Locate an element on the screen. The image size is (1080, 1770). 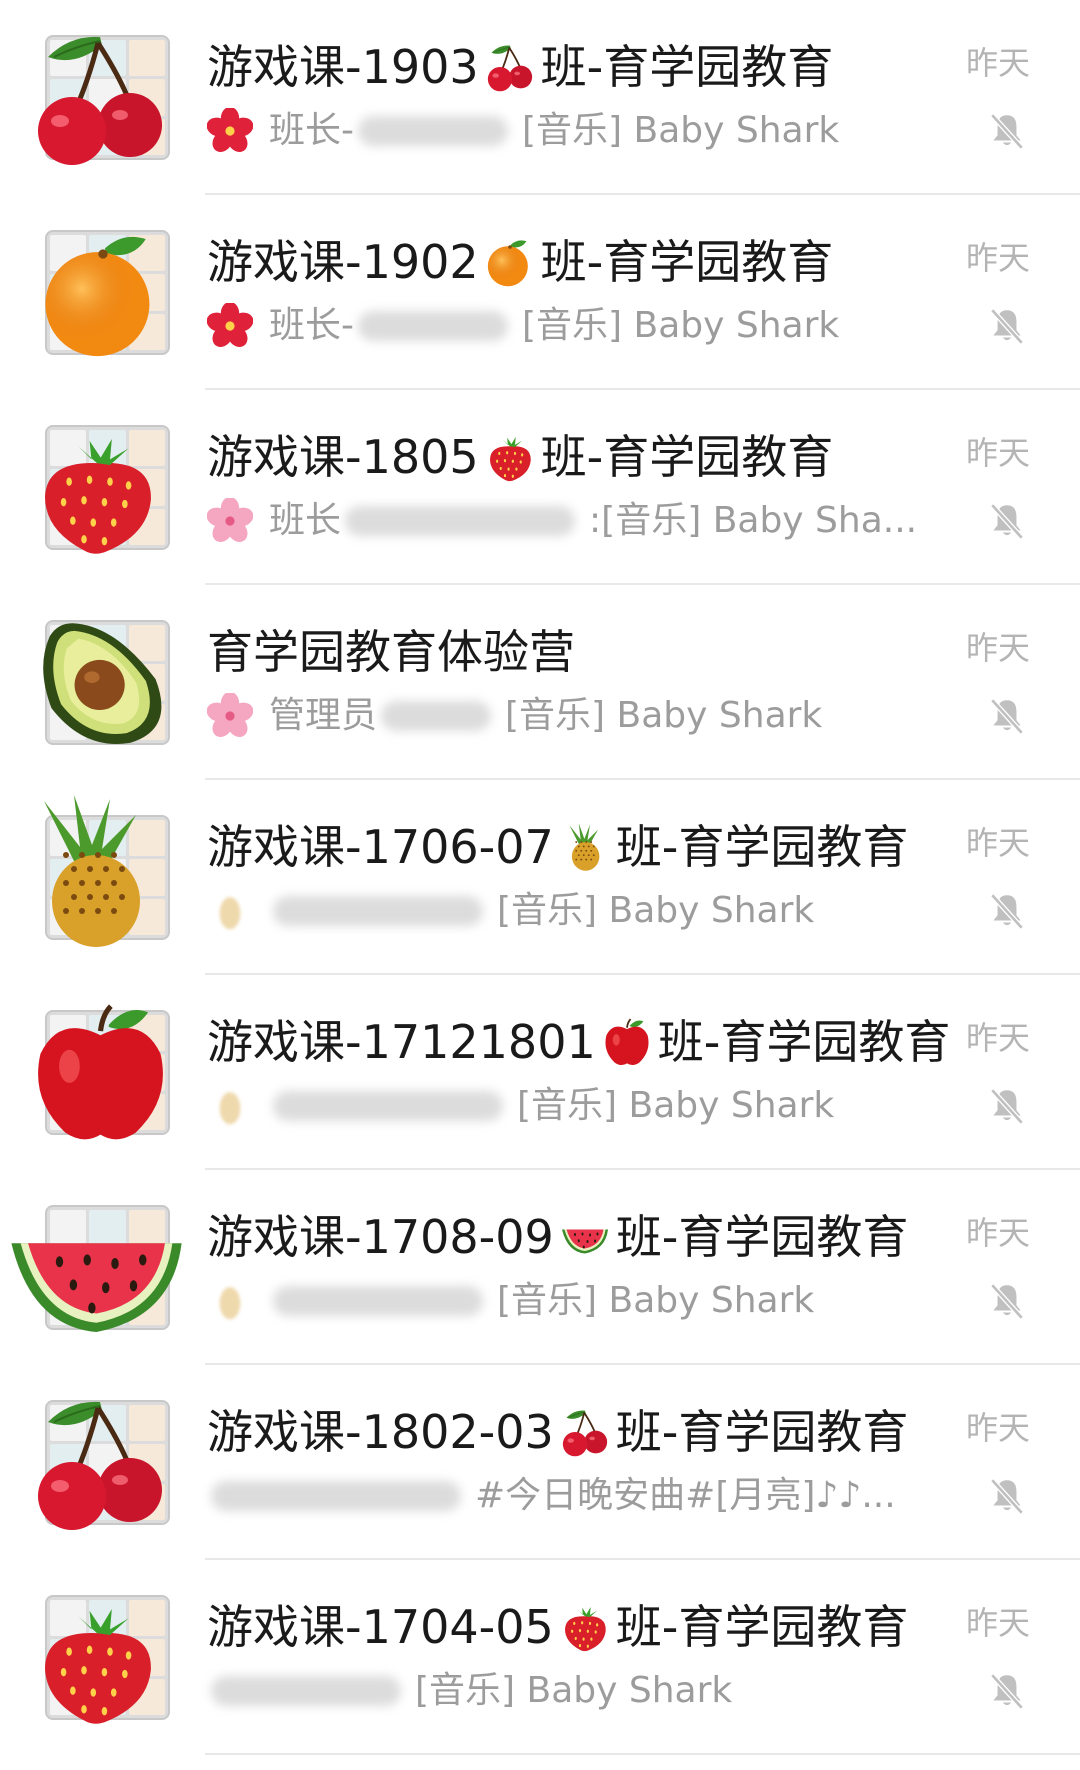
chat-title-text: 游戏课-1805 is located at coordinates (343, 457).